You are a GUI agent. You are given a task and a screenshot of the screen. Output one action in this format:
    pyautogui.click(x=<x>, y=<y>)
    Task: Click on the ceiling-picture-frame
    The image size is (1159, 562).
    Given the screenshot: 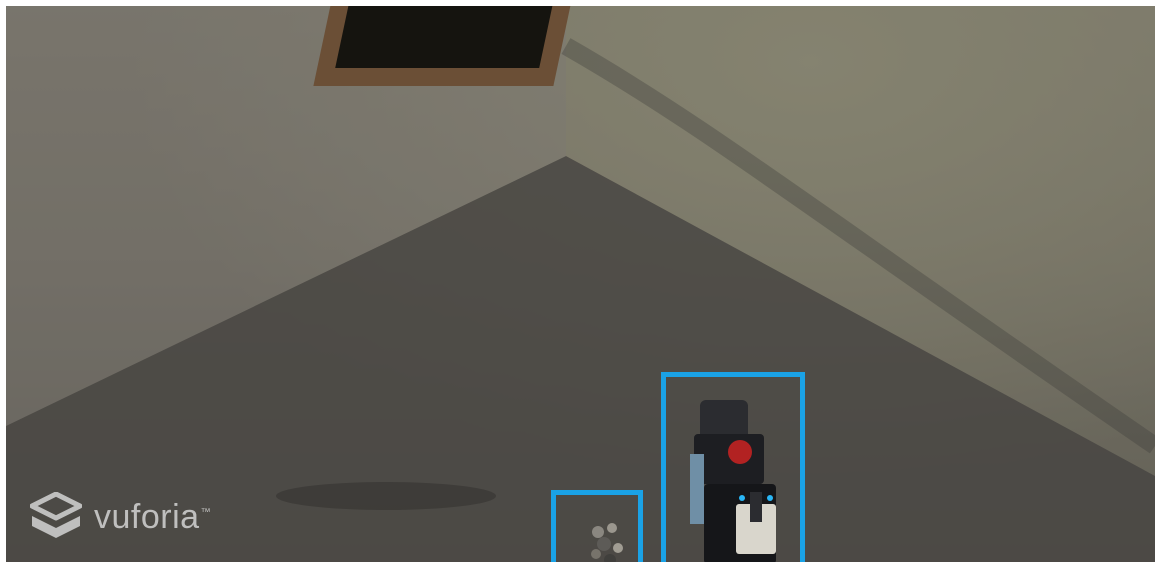 What is the action you would take?
    pyautogui.click(x=444, y=46)
    